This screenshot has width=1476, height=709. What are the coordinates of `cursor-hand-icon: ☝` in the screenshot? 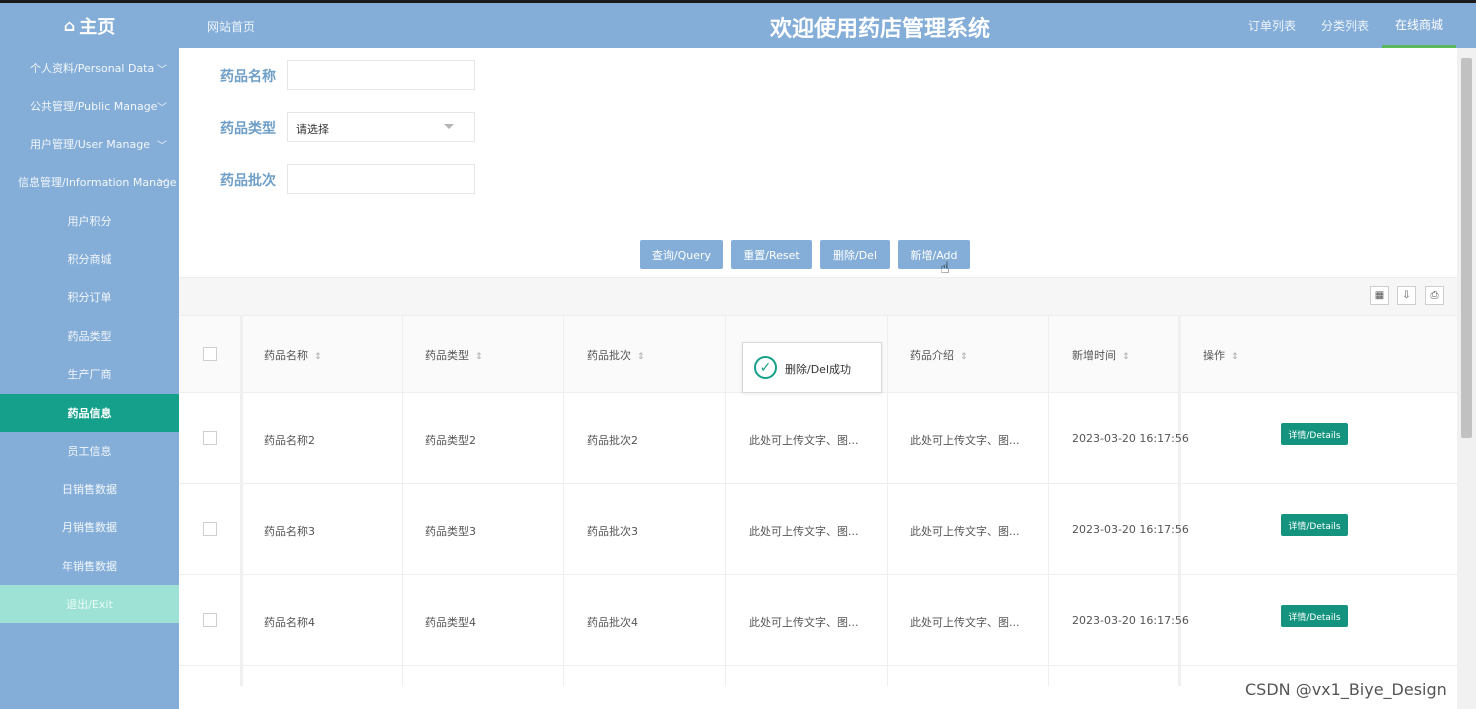 It's located at (945, 267).